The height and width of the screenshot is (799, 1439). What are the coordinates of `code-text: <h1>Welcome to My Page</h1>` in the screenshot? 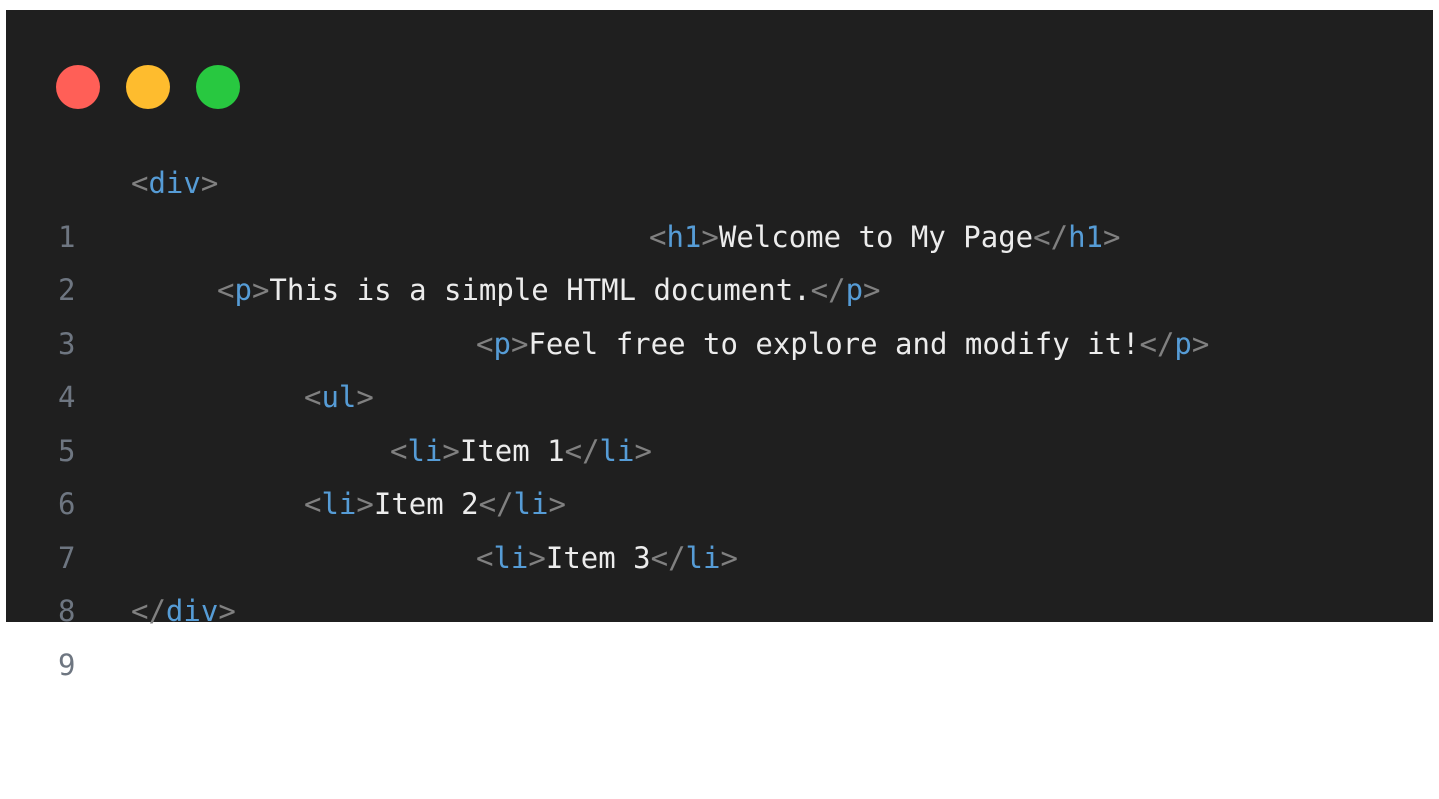 It's located at (885, 236).